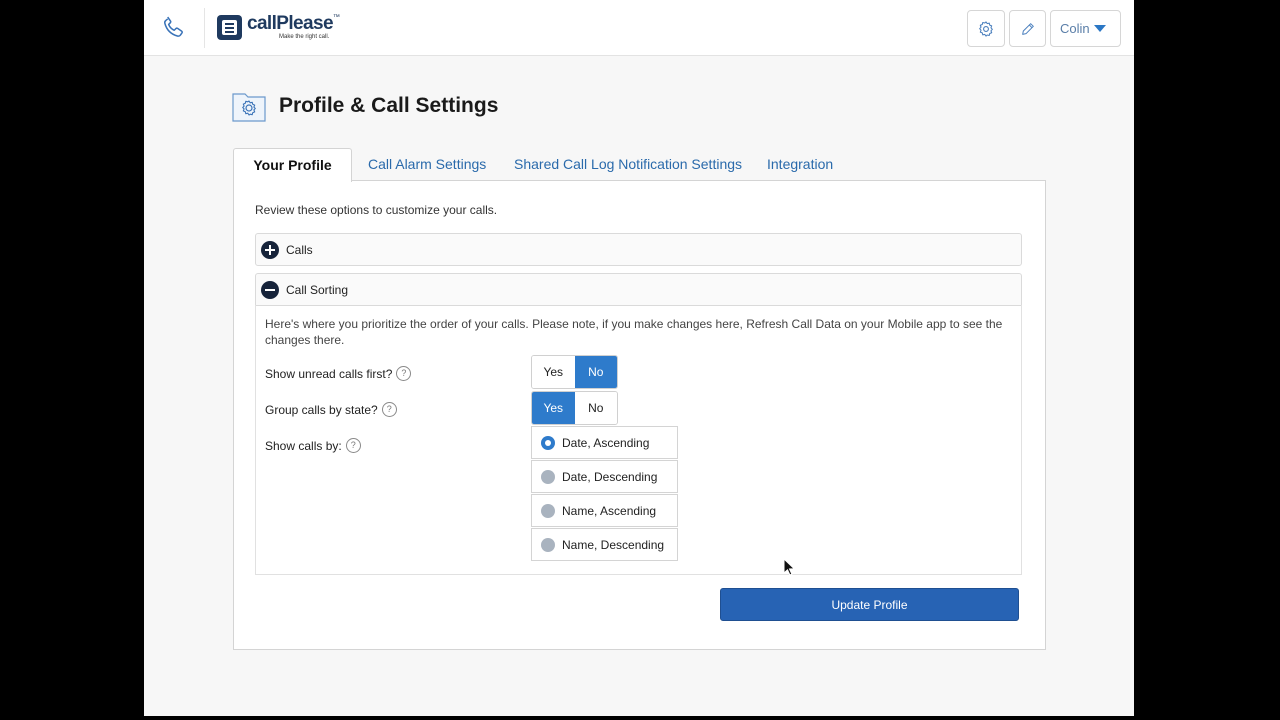 This screenshot has height=720, width=1280. What do you see at coordinates (613, 544) in the screenshot?
I see `radio-name-descending-label: Name, Descending` at bounding box center [613, 544].